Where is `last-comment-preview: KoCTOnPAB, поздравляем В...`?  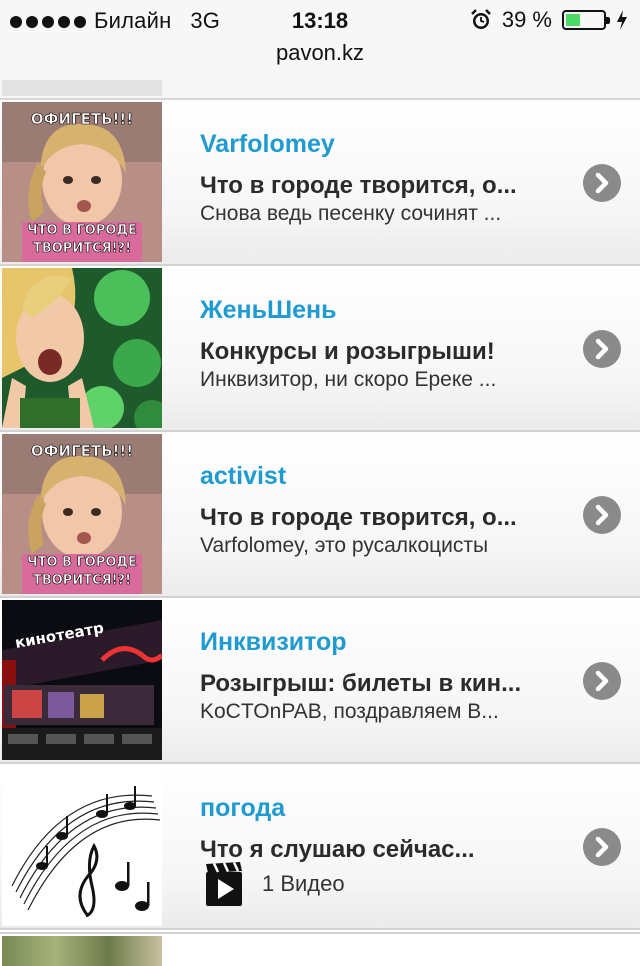
last-comment-preview: KoCTOnPAB, поздравляем В... is located at coordinates (349, 711).